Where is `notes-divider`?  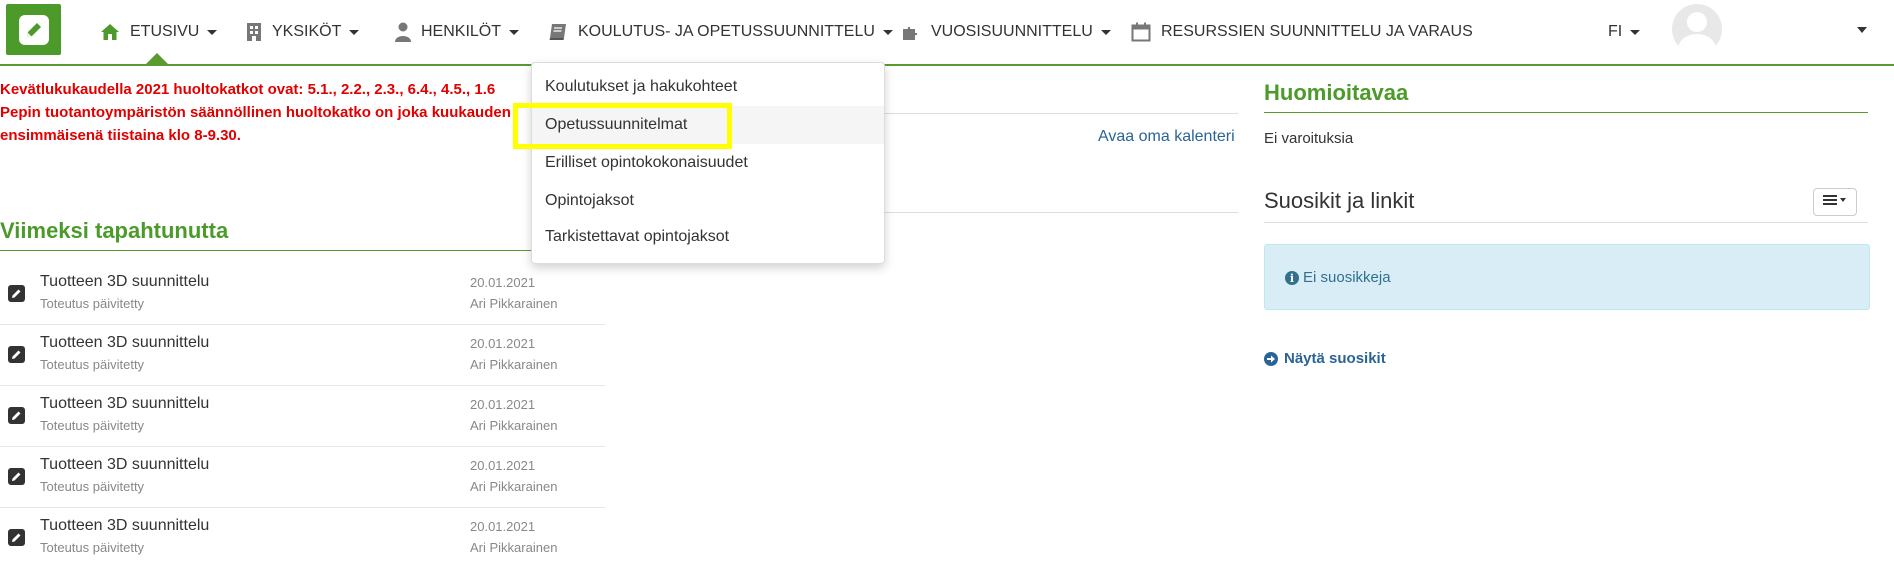 notes-divider is located at coordinates (1566, 112).